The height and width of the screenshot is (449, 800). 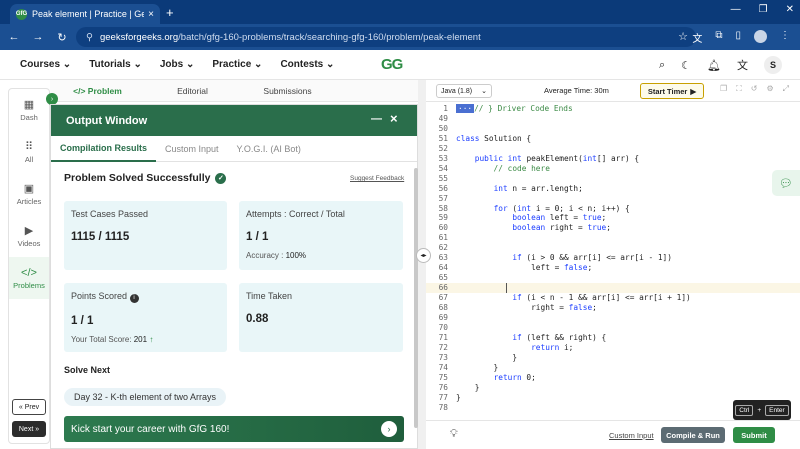 What do you see at coordinates (104, 149) in the screenshot?
I see `tab-compilation-results: Compilation Results` at bounding box center [104, 149].